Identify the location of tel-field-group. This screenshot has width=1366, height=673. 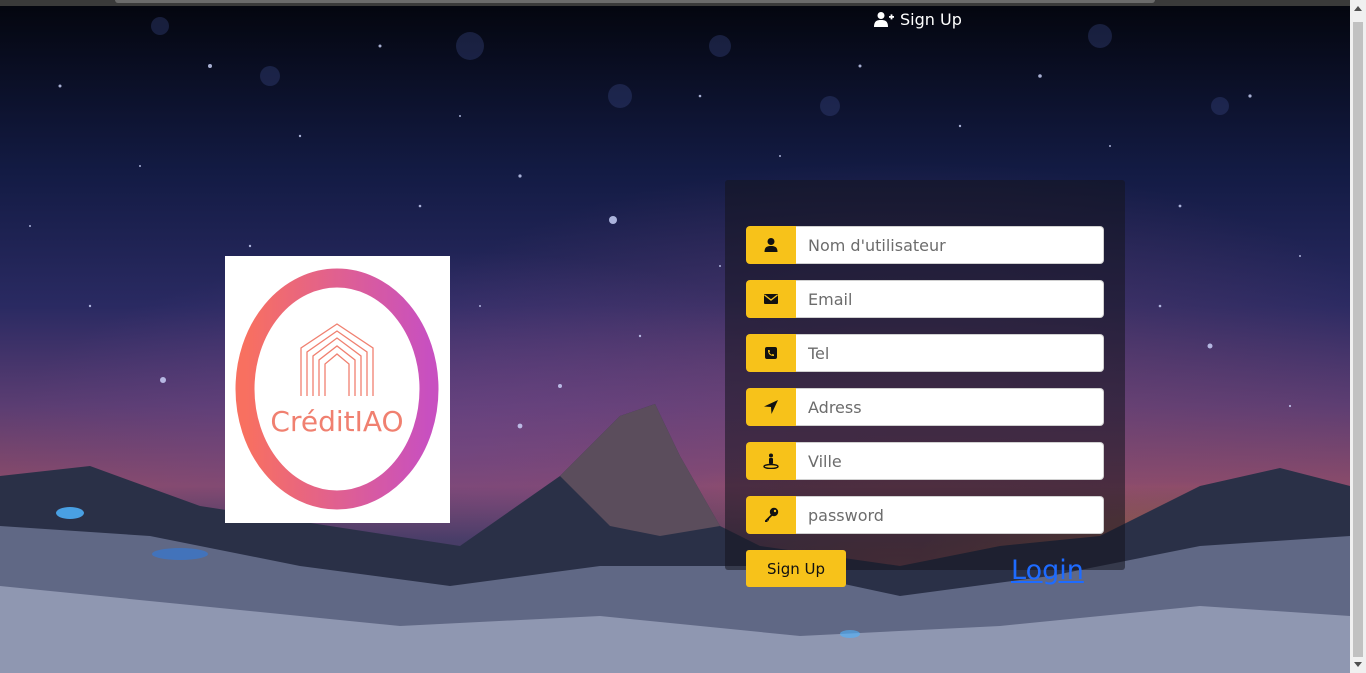
(925, 353).